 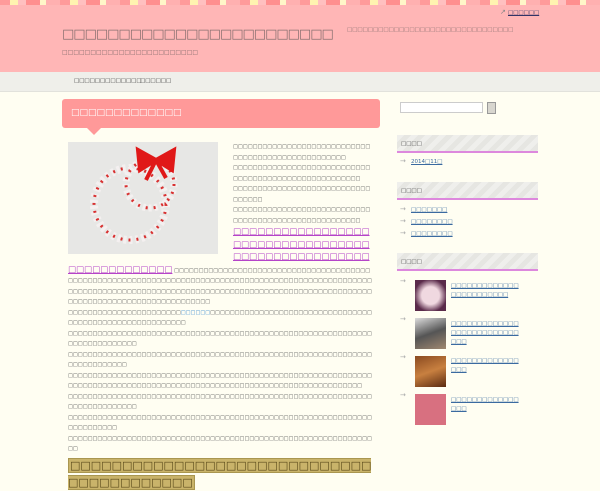 What do you see at coordinates (467, 144) in the screenshot?
I see `archive-heading: □□□□` at bounding box center [467, 144].